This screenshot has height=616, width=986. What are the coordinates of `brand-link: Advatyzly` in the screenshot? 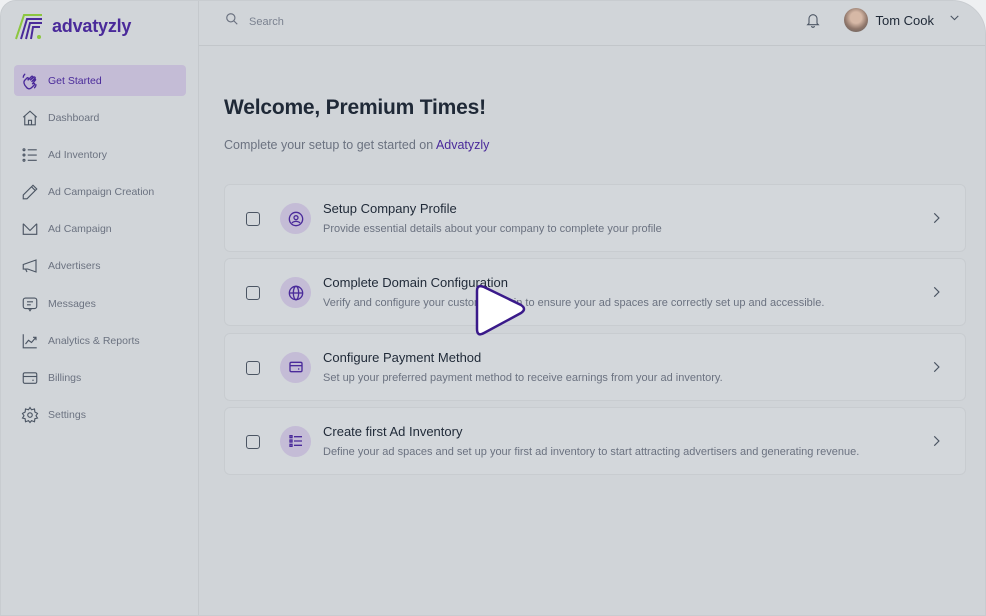 It's located at (463, 145).